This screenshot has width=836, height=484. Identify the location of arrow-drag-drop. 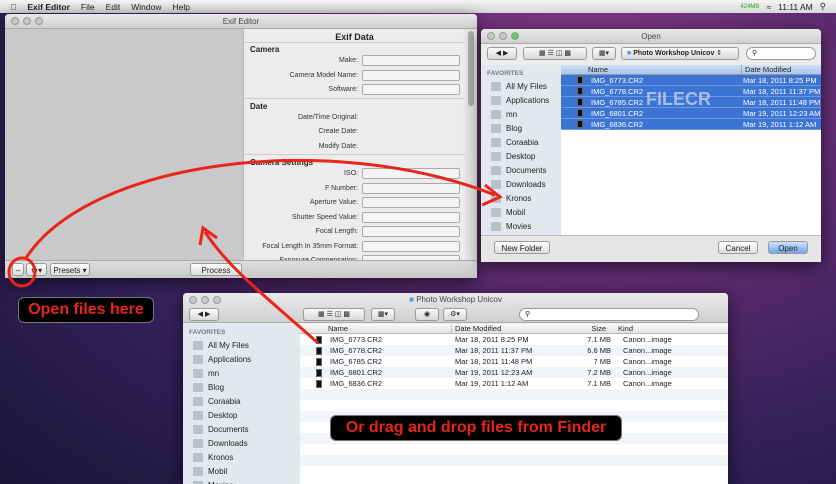
(261, 288).